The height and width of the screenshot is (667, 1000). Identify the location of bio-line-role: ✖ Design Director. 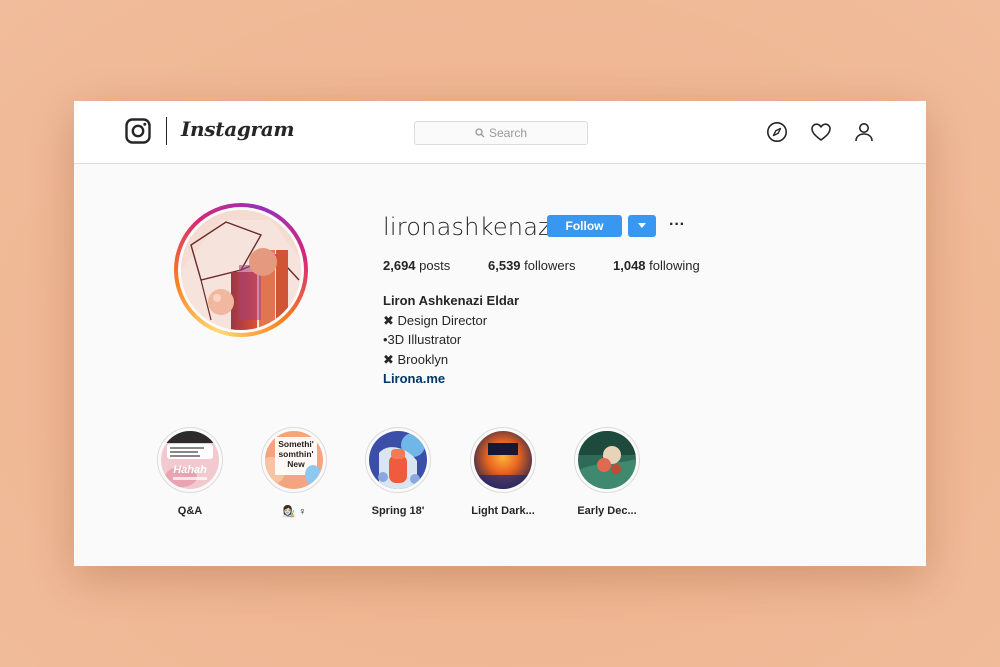
(435, 320).